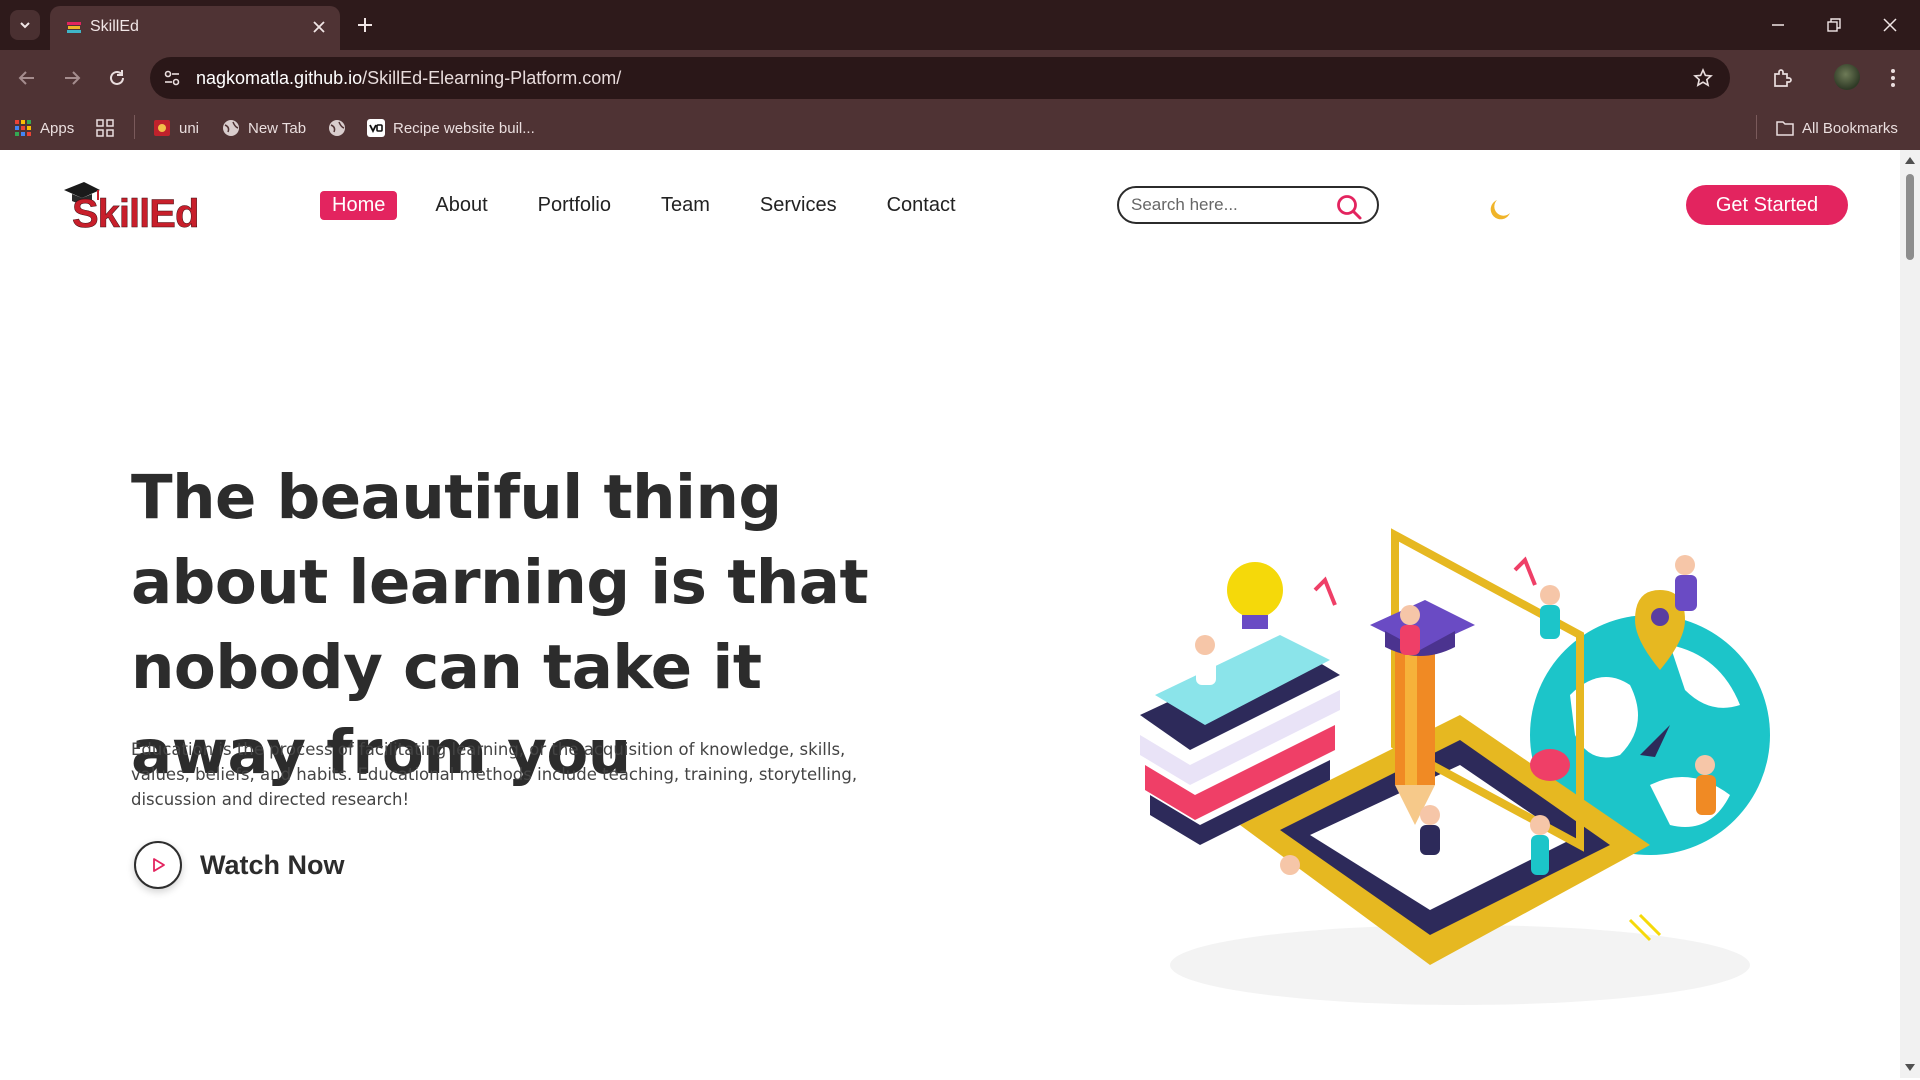 The height and width of the screenshot is (1080, 1920). I want to click on search-icon, so click(1349, 207).